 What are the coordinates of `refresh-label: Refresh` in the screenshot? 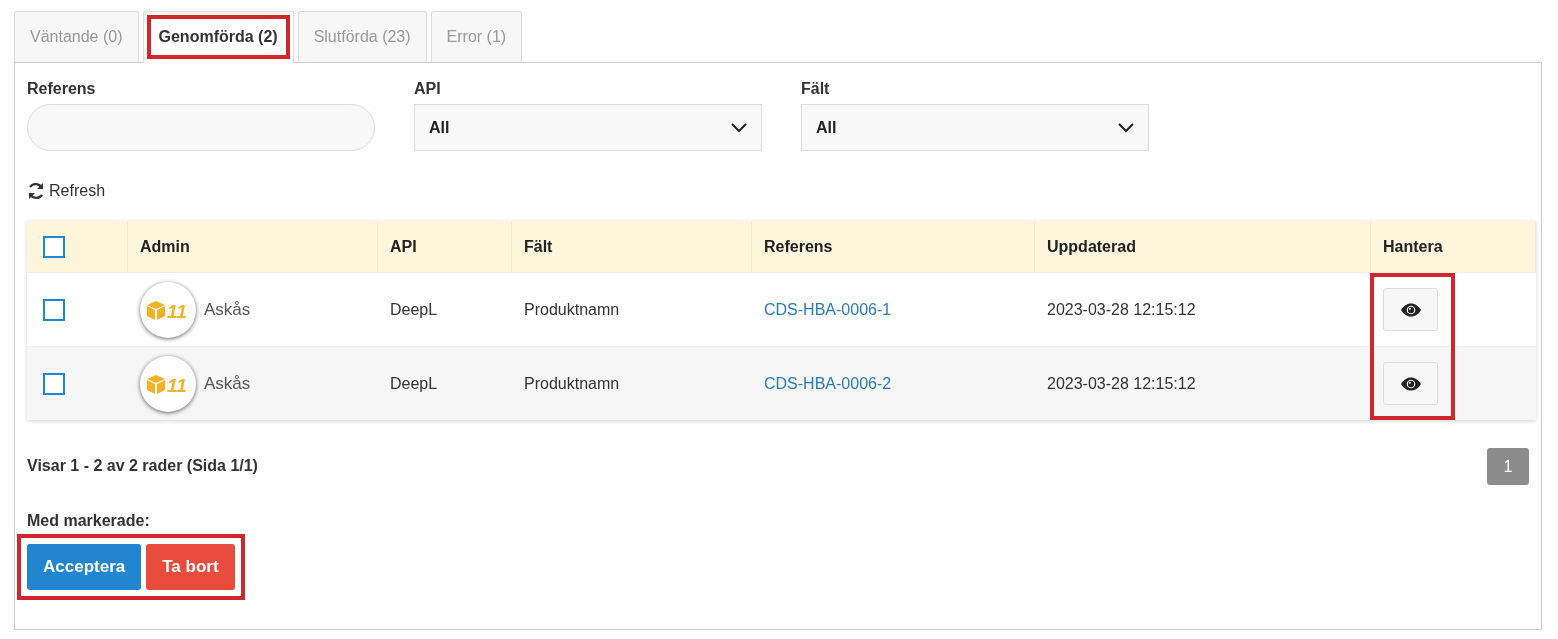 It's located at (77, 191).